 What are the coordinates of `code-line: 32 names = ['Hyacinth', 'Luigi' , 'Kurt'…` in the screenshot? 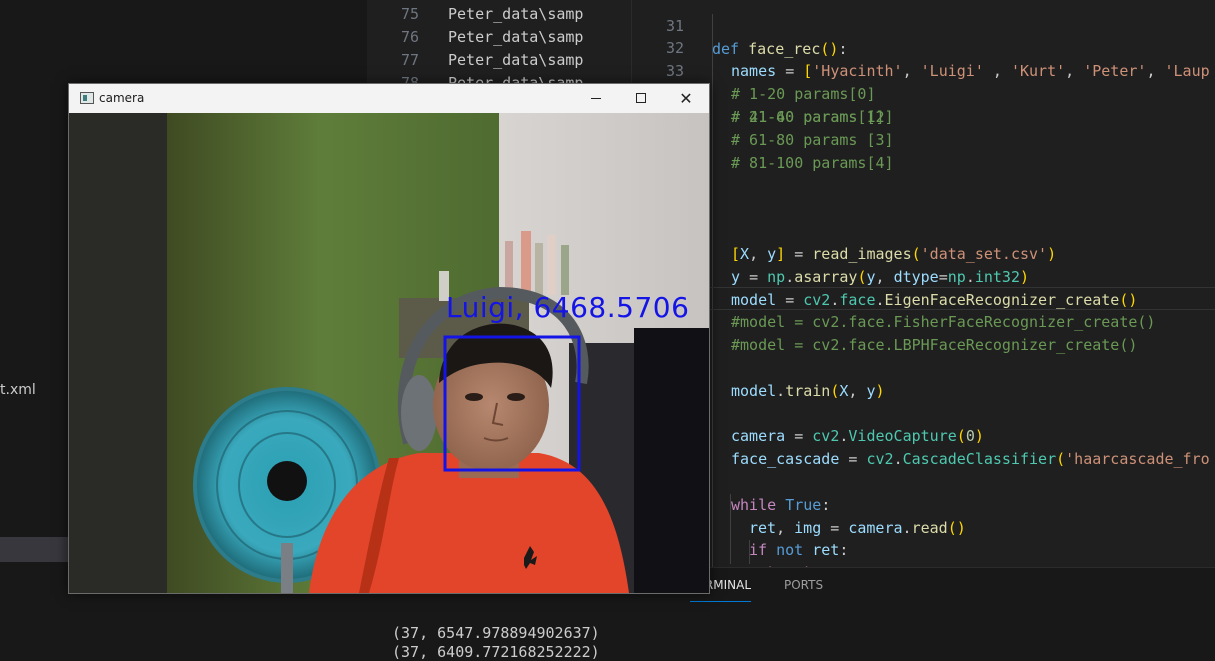 It's located at (923, 47).